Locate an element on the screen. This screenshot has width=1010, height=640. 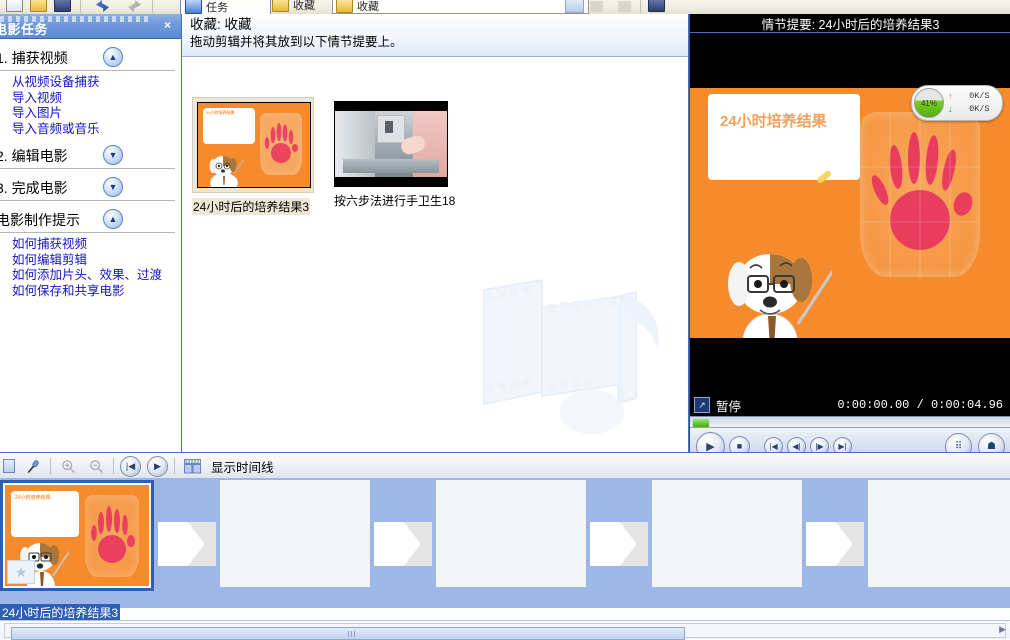
hscroll-right-arrow-icon: ▶ is located at coordinates (1002, 629).